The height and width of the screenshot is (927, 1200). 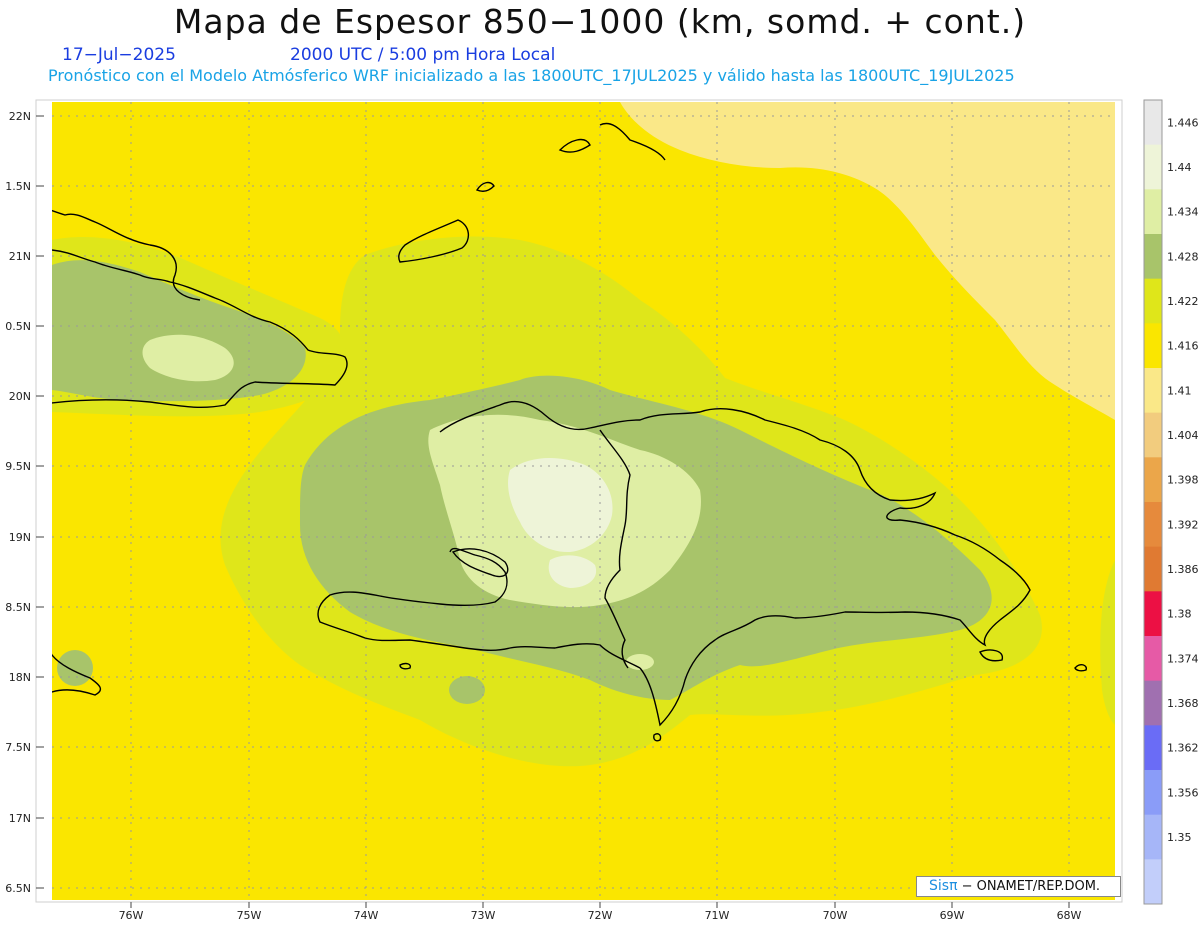 I want to click on lon-labels: 76W 75W 74W 73W 72W 71W 70W 69W 68W, so click(x=600, y=915).